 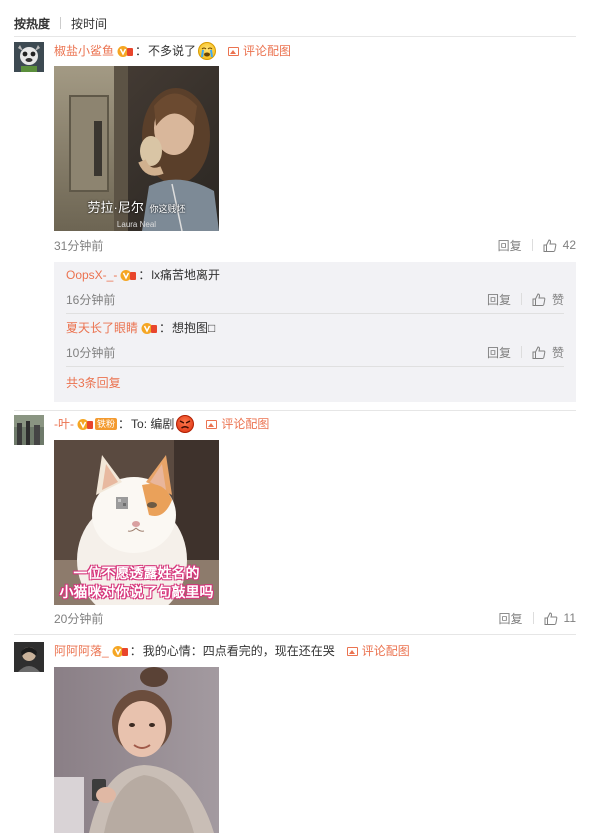 I want to click on like-count: 42, so click(x=569, y=245).